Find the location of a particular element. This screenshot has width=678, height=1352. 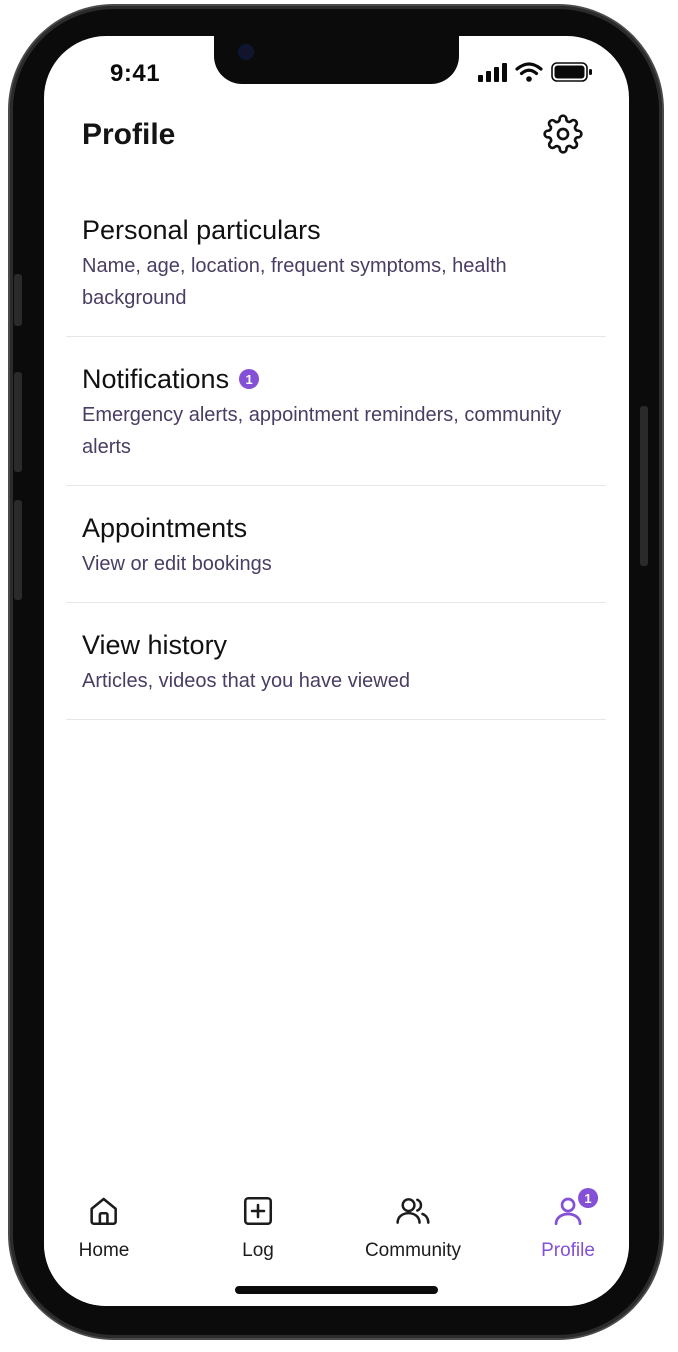

plus-square-icon is located at coordinates (258, 1214).